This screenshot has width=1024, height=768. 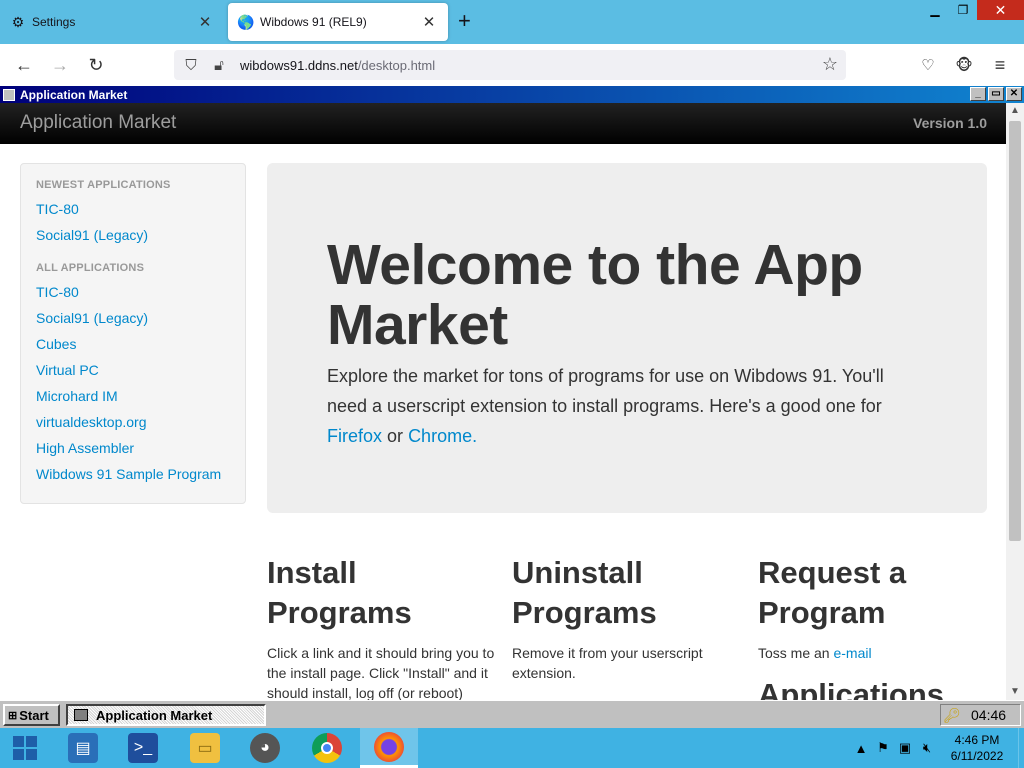 I want to click on newest-header: NEWEST APPLICATIONS, so click(x=103, y=185).